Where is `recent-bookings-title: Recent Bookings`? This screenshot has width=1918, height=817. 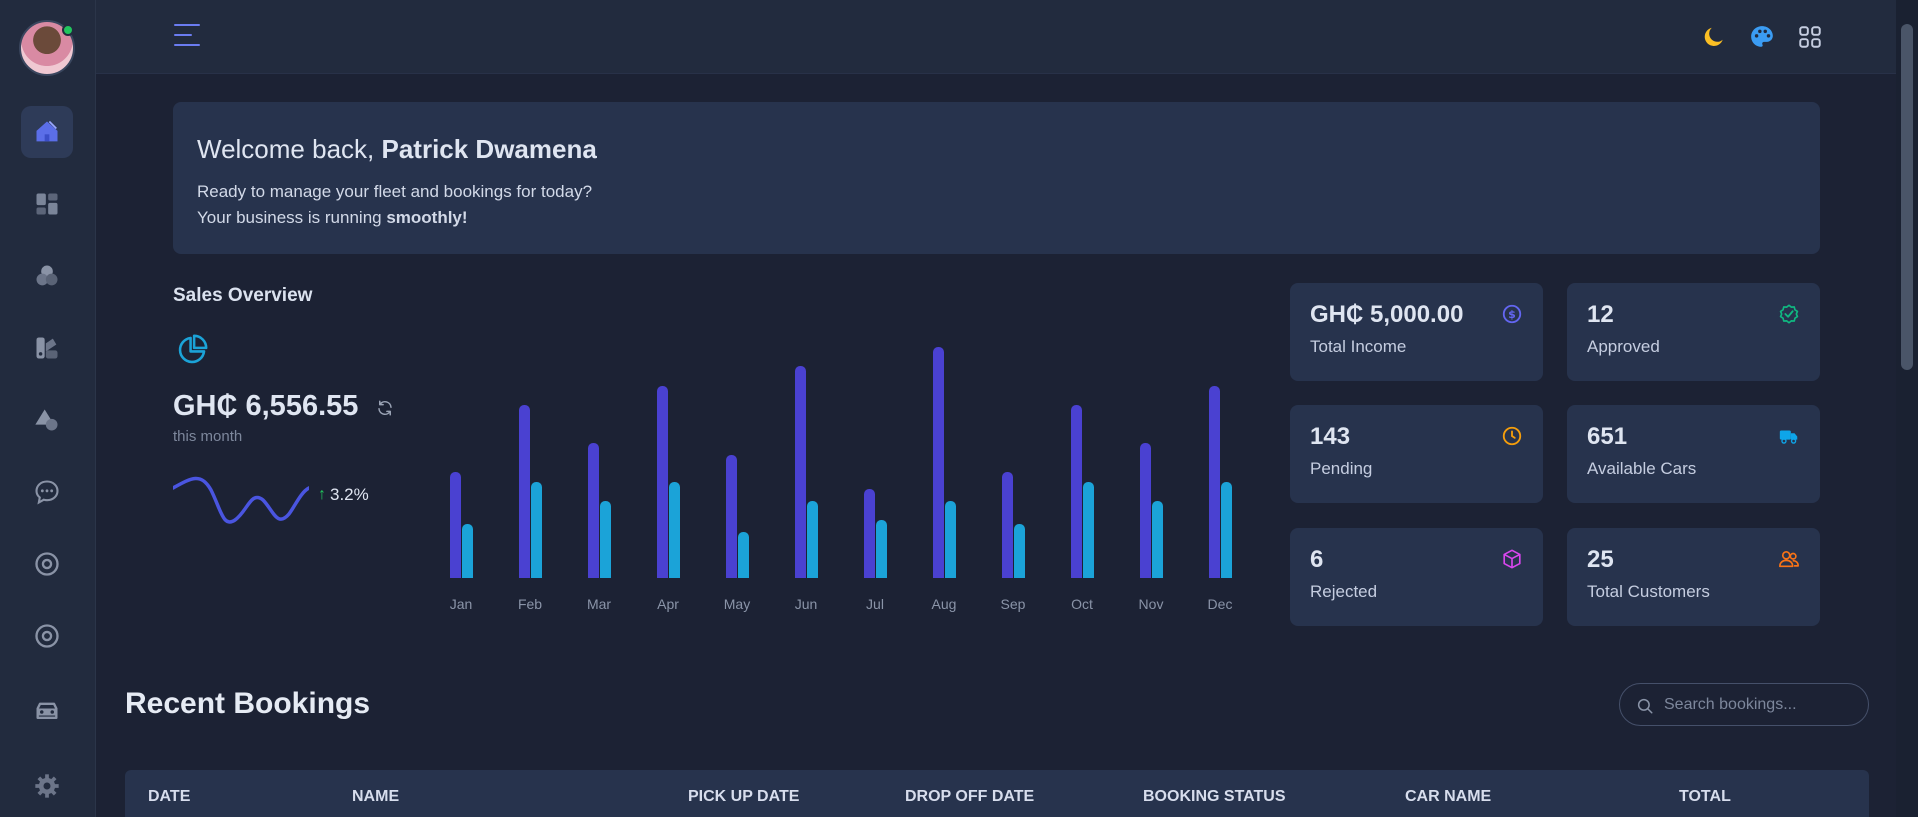
recent-bookings-title: Recent Bookings is located at coordinates (248, 703).